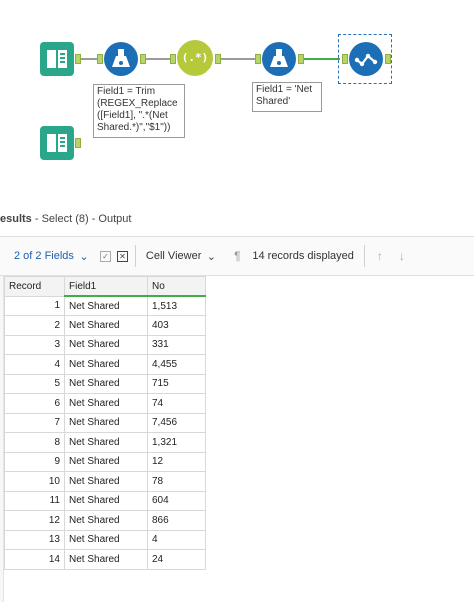 This screenshot has width=474, height=602. I want to click on record-cell: 6, so click(34, 403).